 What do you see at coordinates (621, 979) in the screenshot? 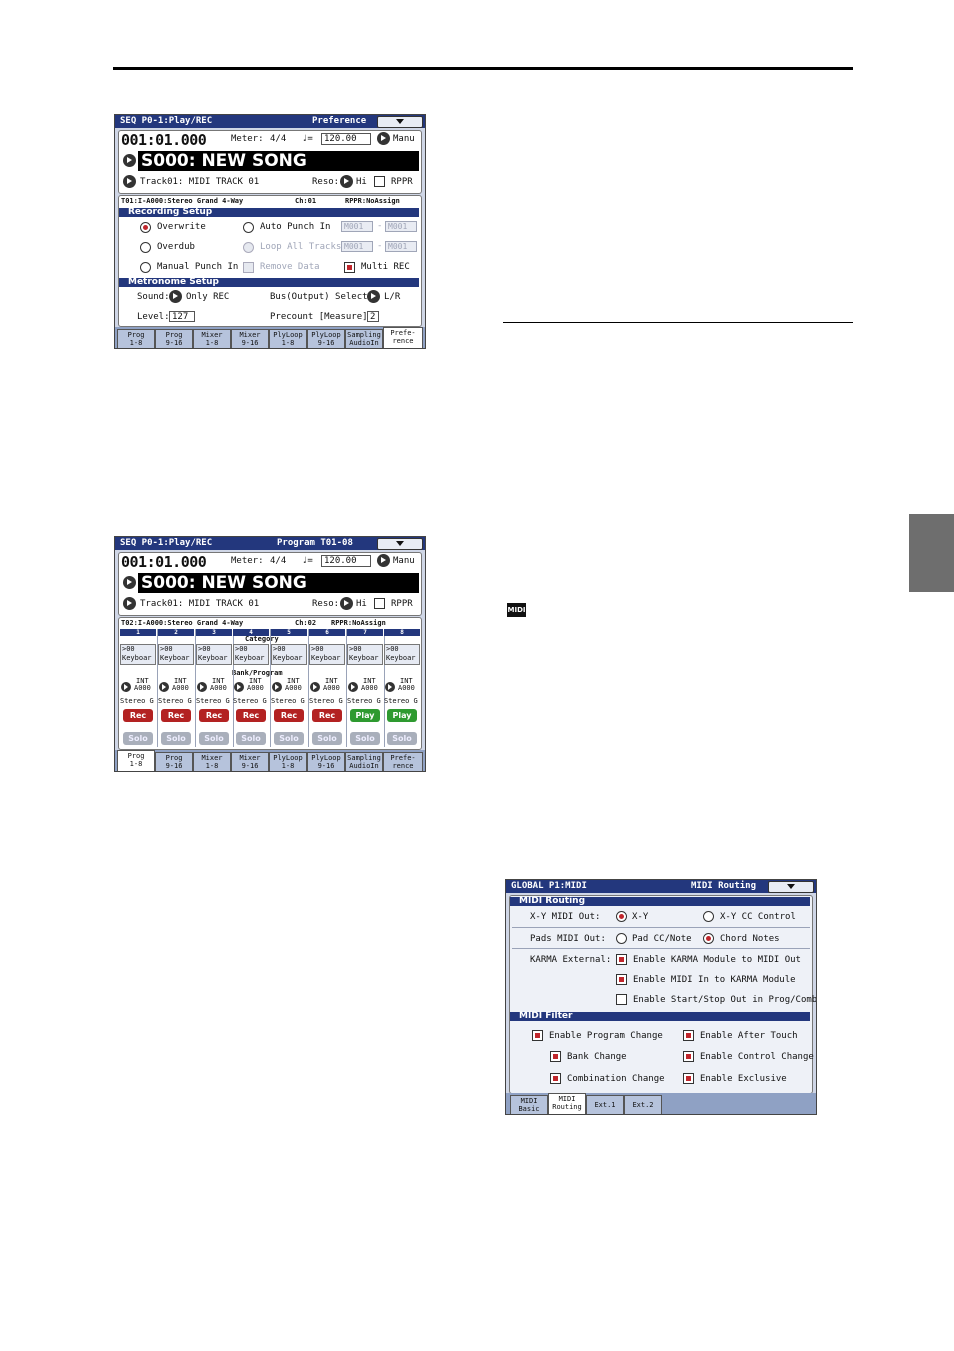
I see `midi-to-karma-checkbox` at bounding box center [621, 979].